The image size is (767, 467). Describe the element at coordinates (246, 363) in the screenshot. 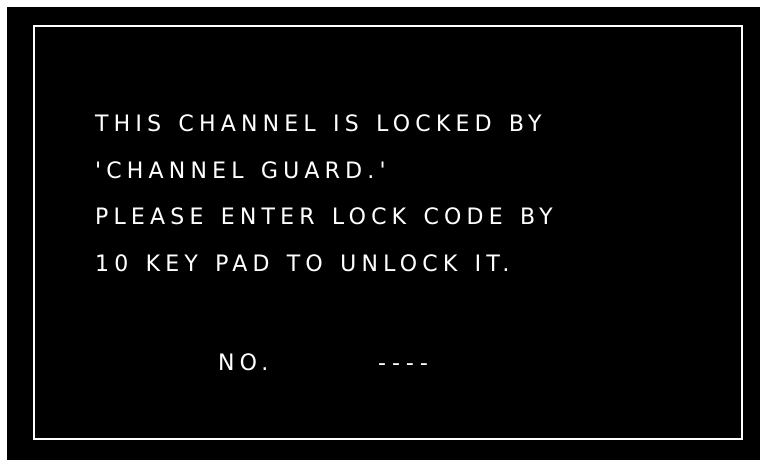

I see `lock-code-label: NO.` at that location.